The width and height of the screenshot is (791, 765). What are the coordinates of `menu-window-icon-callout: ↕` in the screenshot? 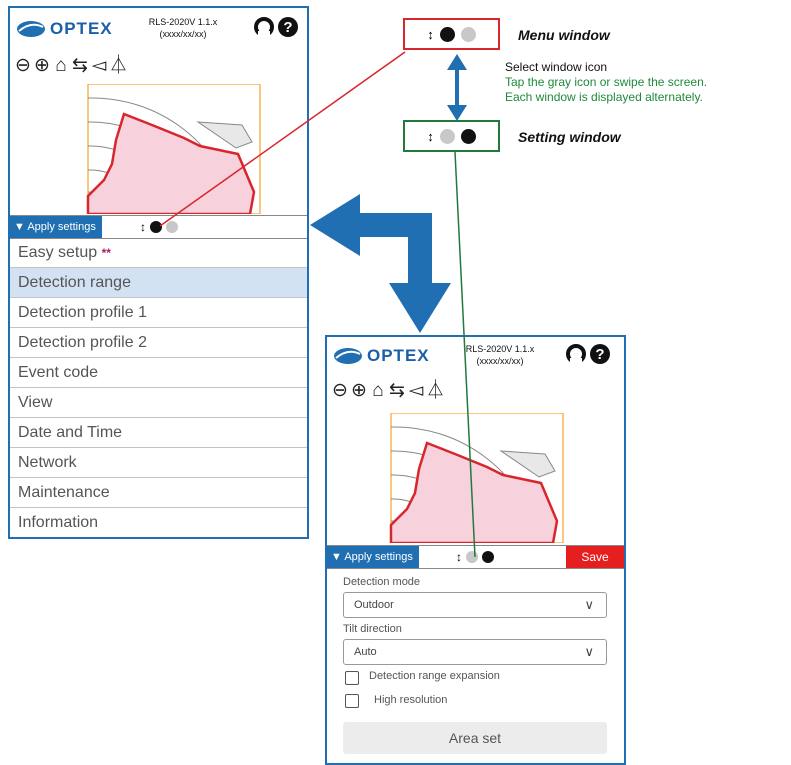 It's located at (451, 34).